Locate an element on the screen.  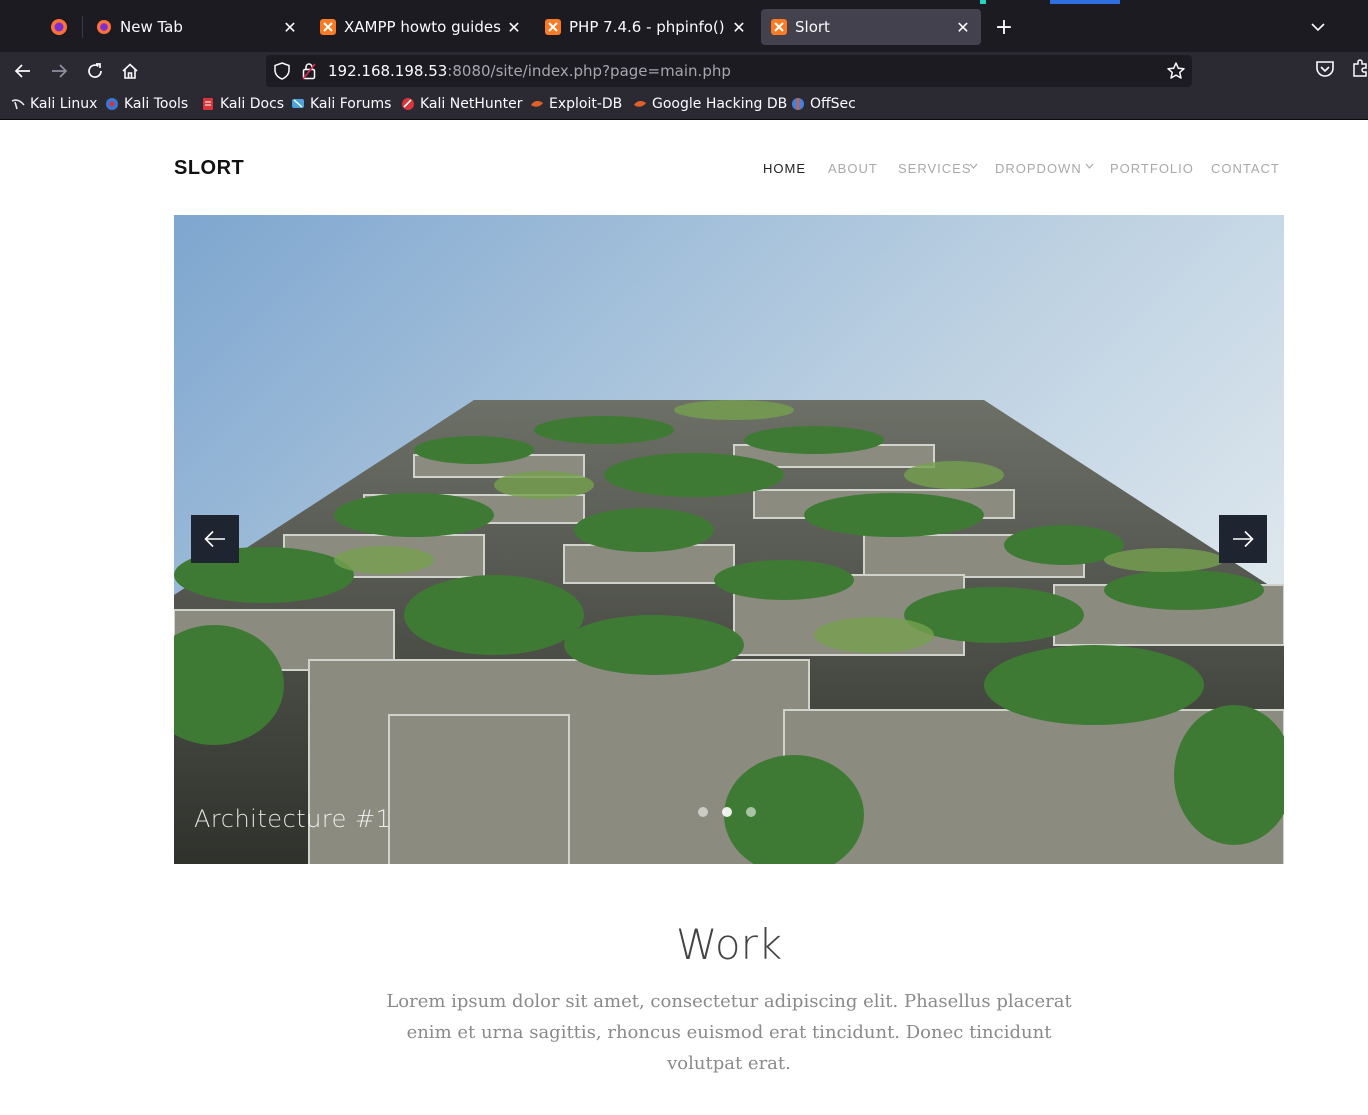
bookmark-exploit-db: Exploit-DB is located at coordinates (576, 104).